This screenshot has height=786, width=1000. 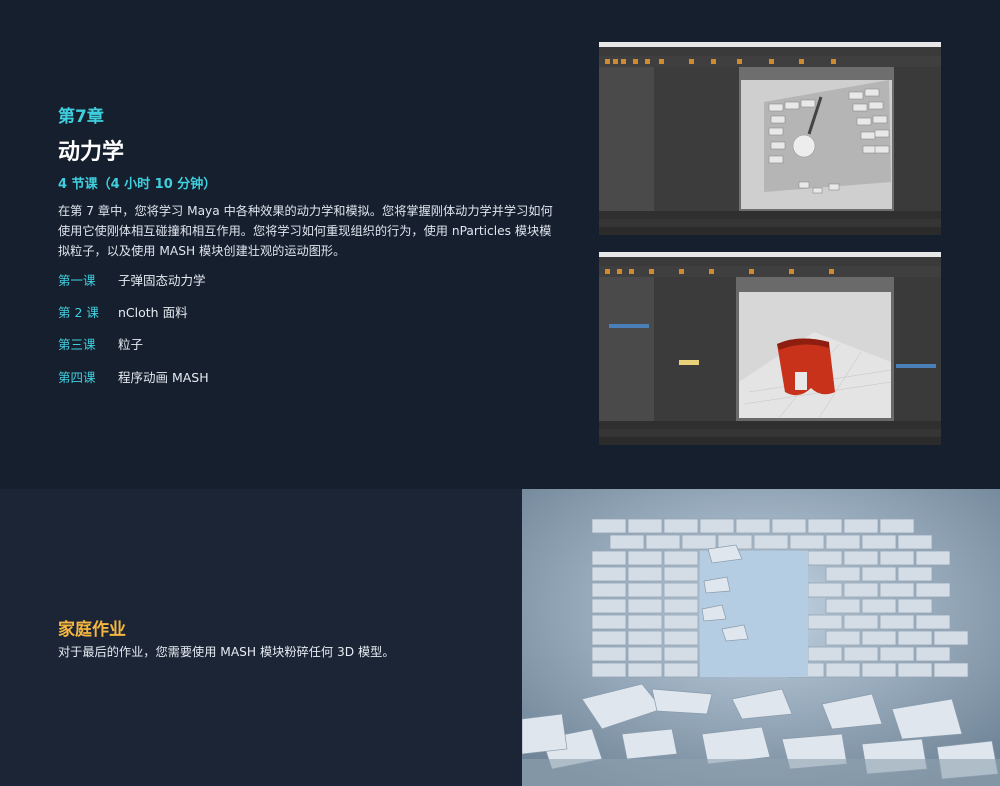 I want to click on lesson-item: 第 2 课 nCloth 面料, so click(x=123, y=311).